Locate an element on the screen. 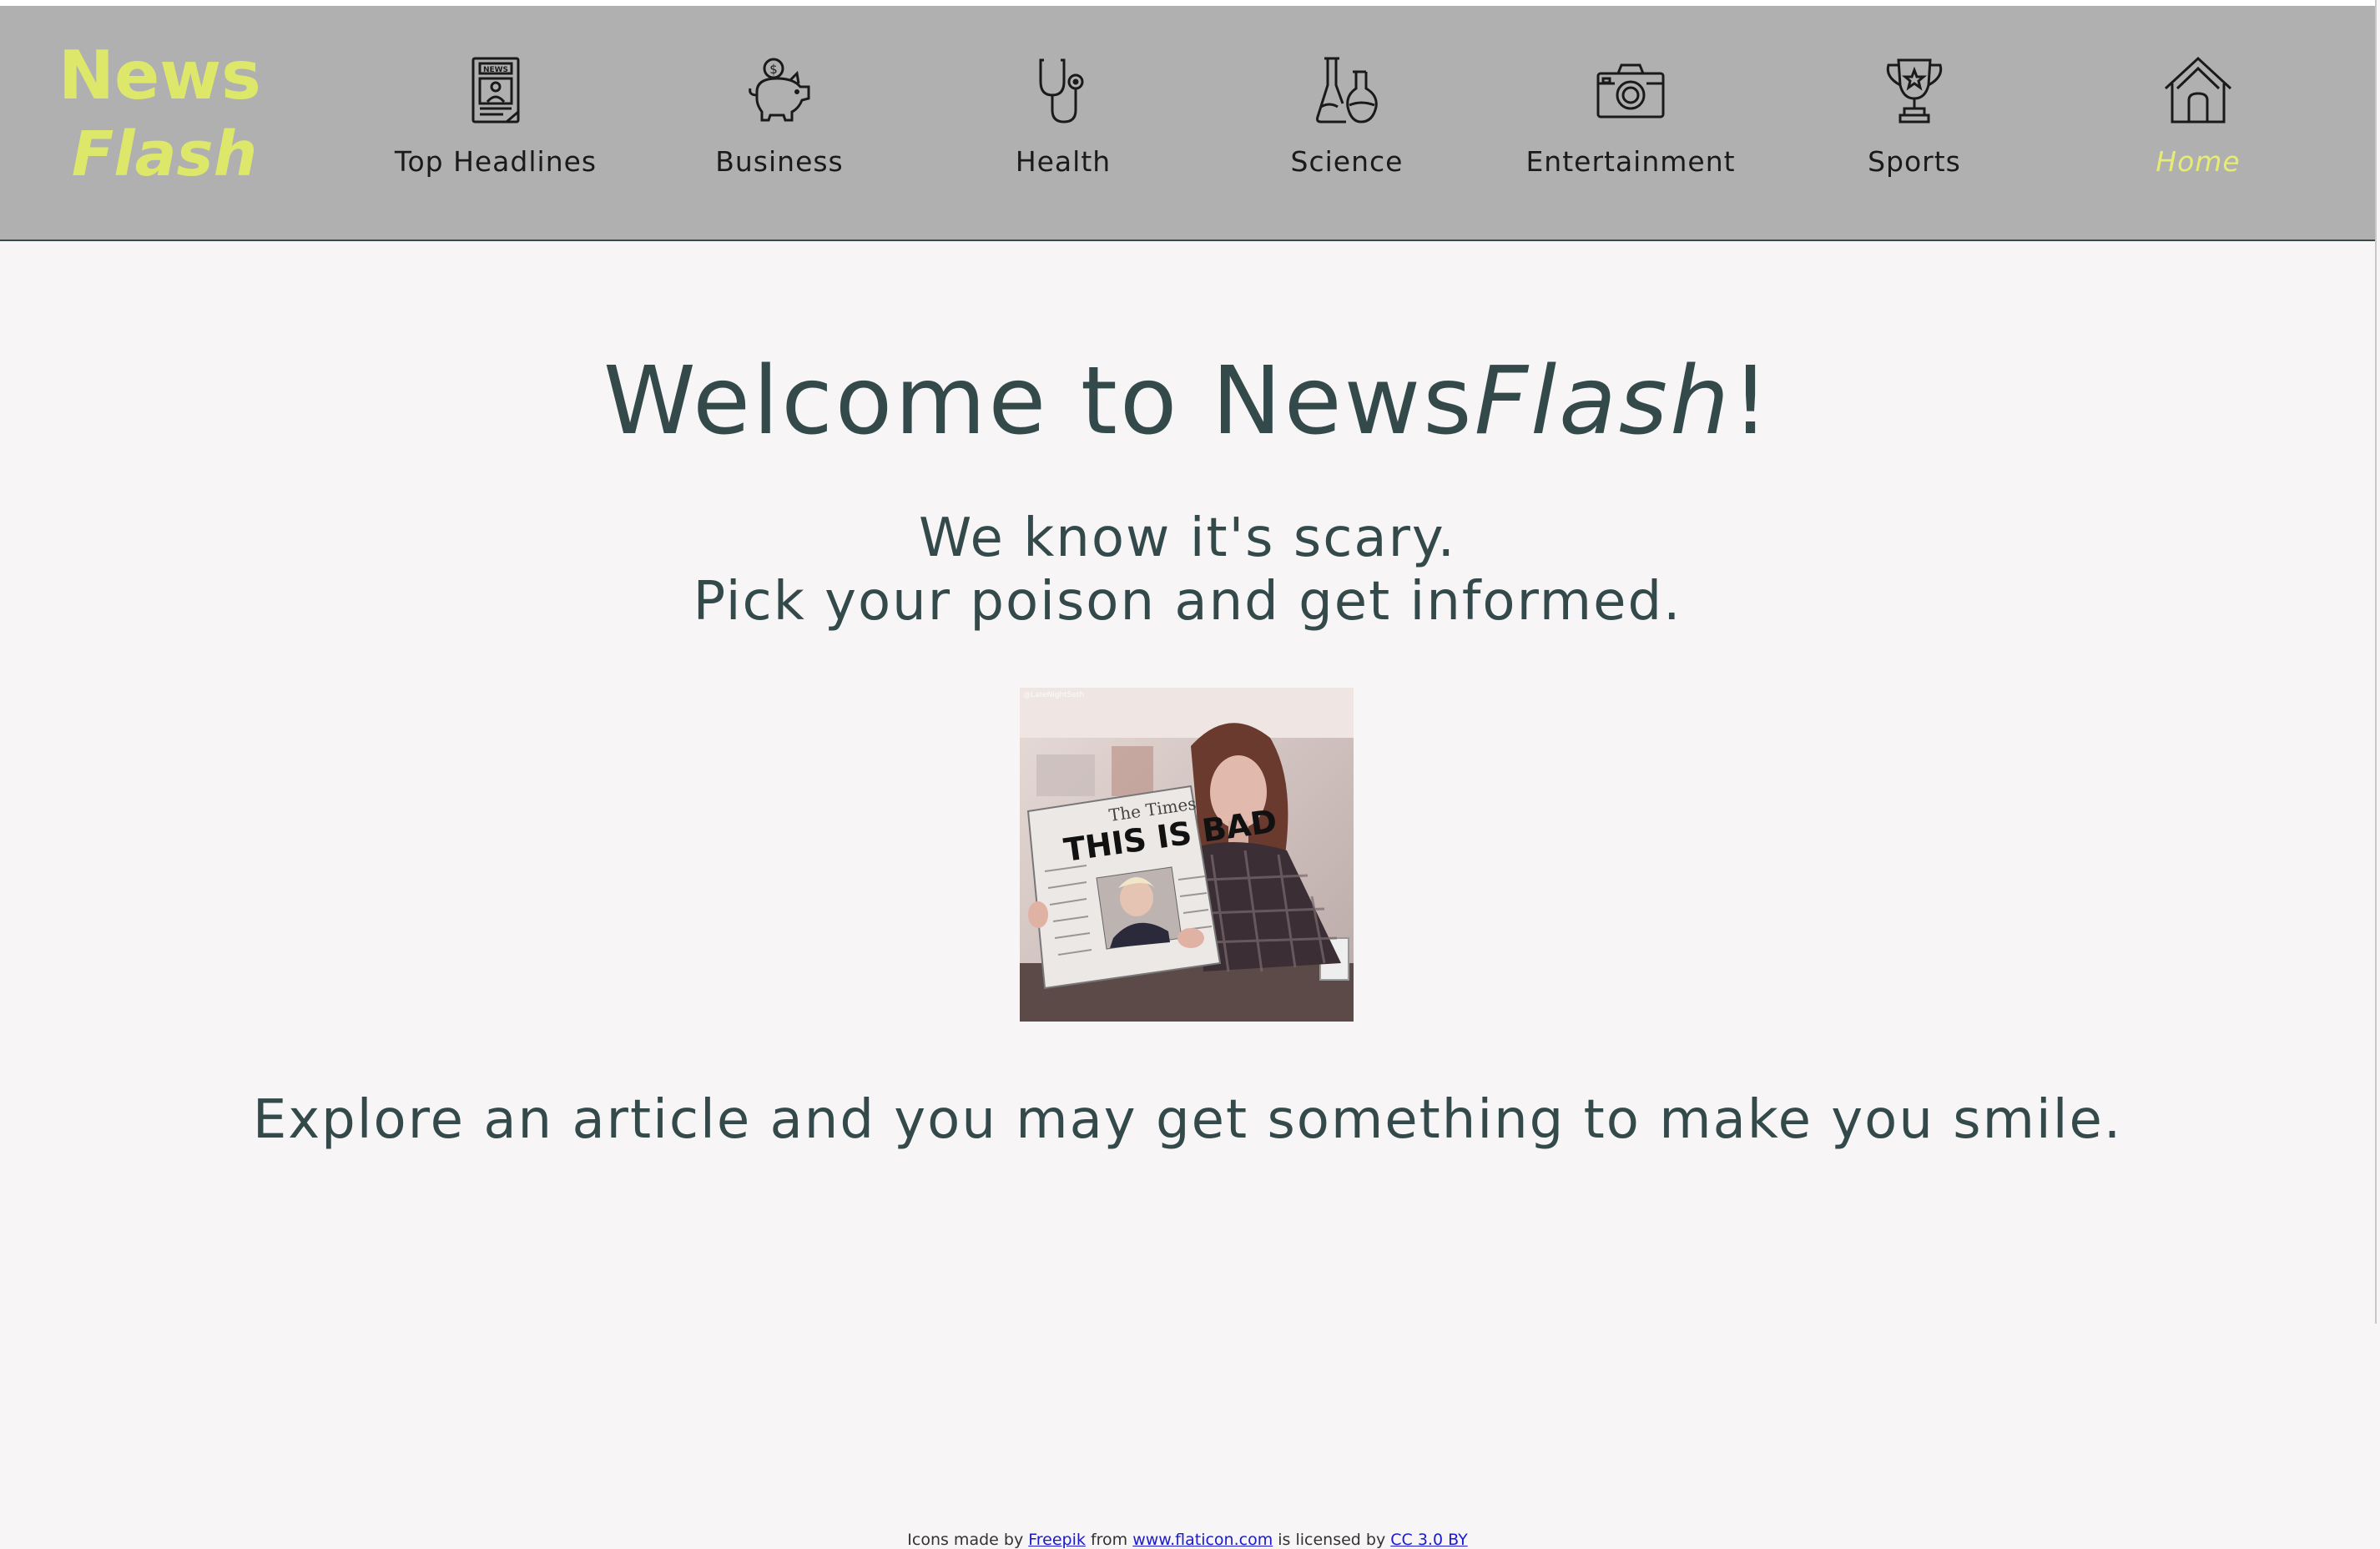 The width and height of the screenshot is (2380, 1549). nav-item-entertainment: Entertainment is located at coordinates (1630, 115).